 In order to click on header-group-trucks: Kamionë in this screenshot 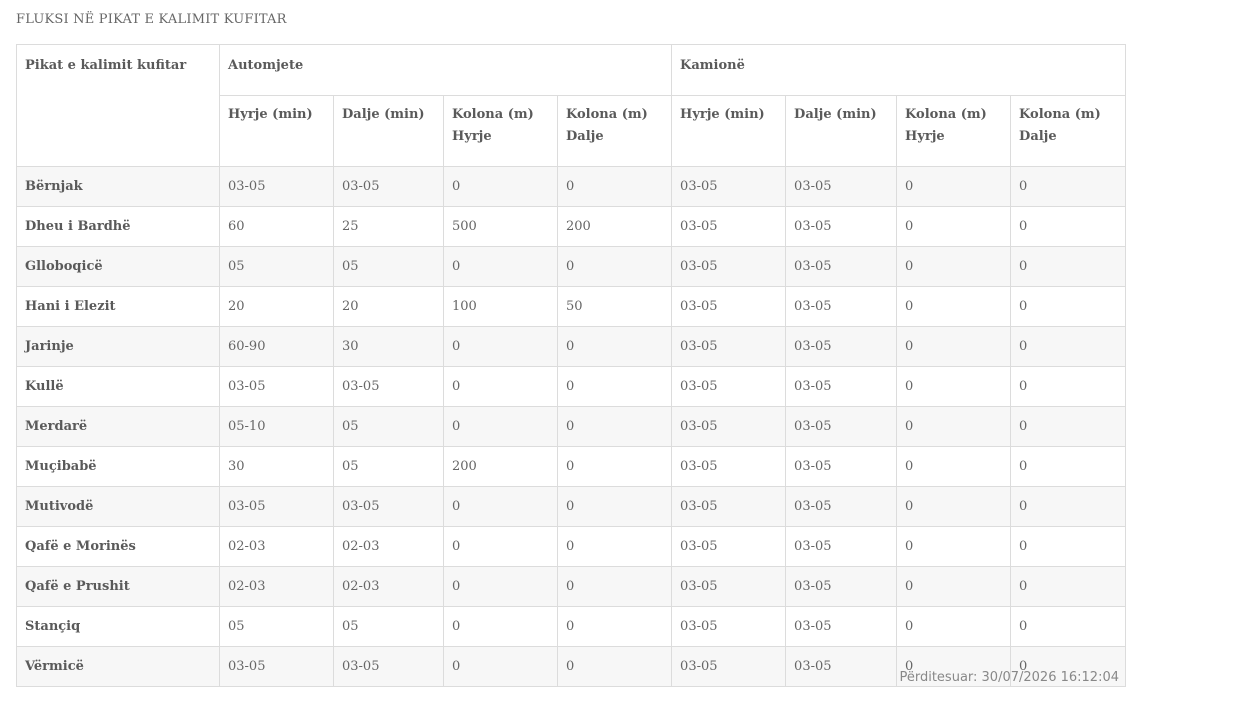, I will do `click(899, 70)`.